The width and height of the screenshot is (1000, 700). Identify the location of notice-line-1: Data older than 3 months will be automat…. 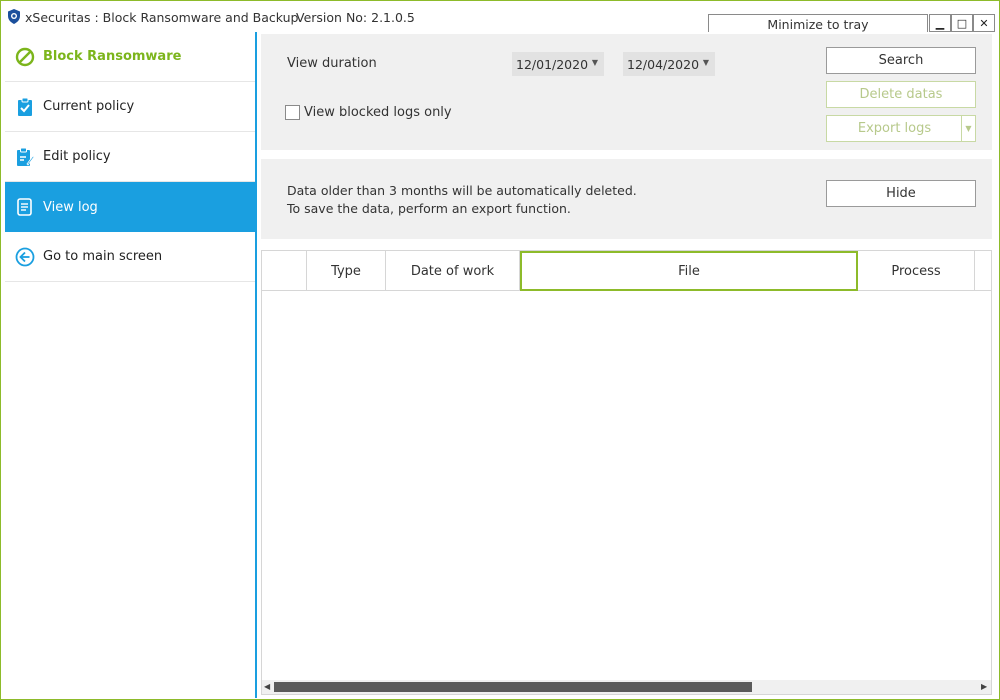
(462, 190).